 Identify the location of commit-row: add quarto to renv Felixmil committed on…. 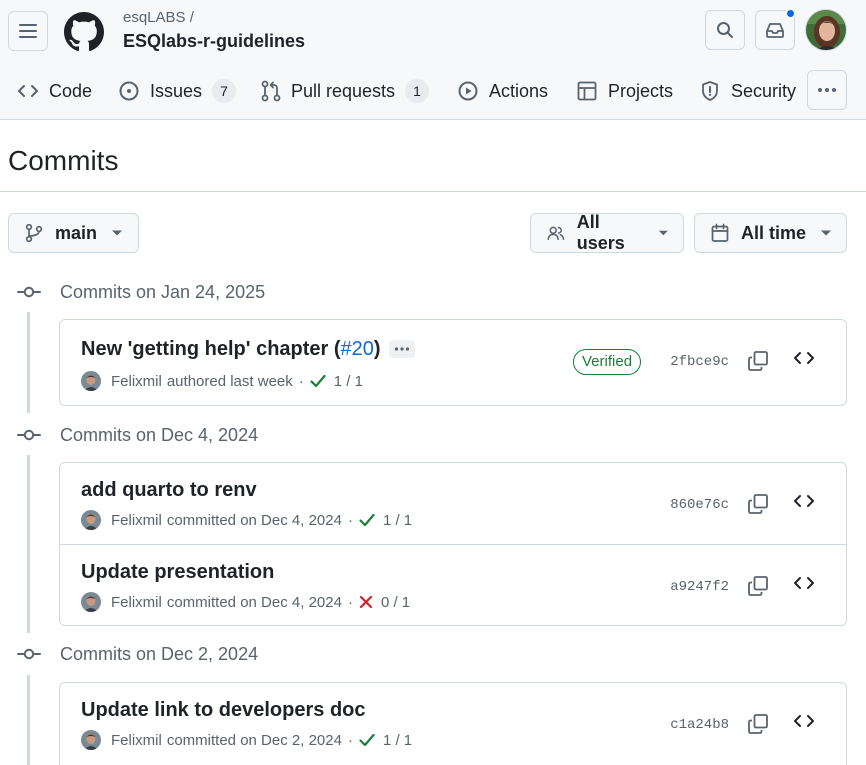
(453, 503).